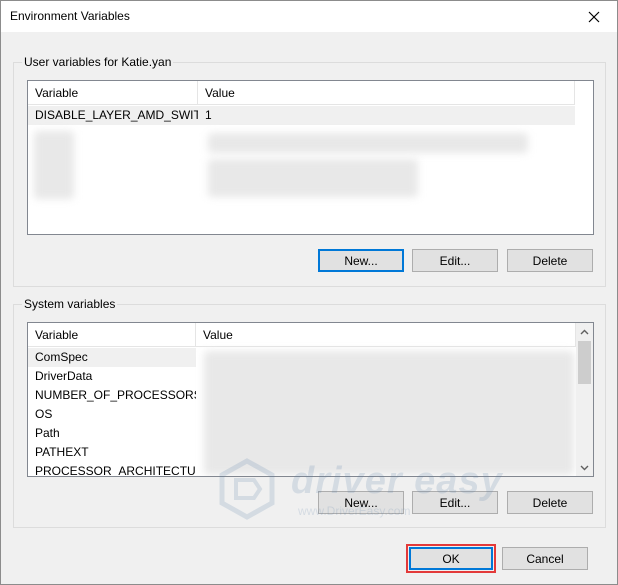 The width and height of the screenshot is (618, 585). Describe the element at coordinates (545, 558) in the screenshot. I see `cancel-button: Cancel` at that location.